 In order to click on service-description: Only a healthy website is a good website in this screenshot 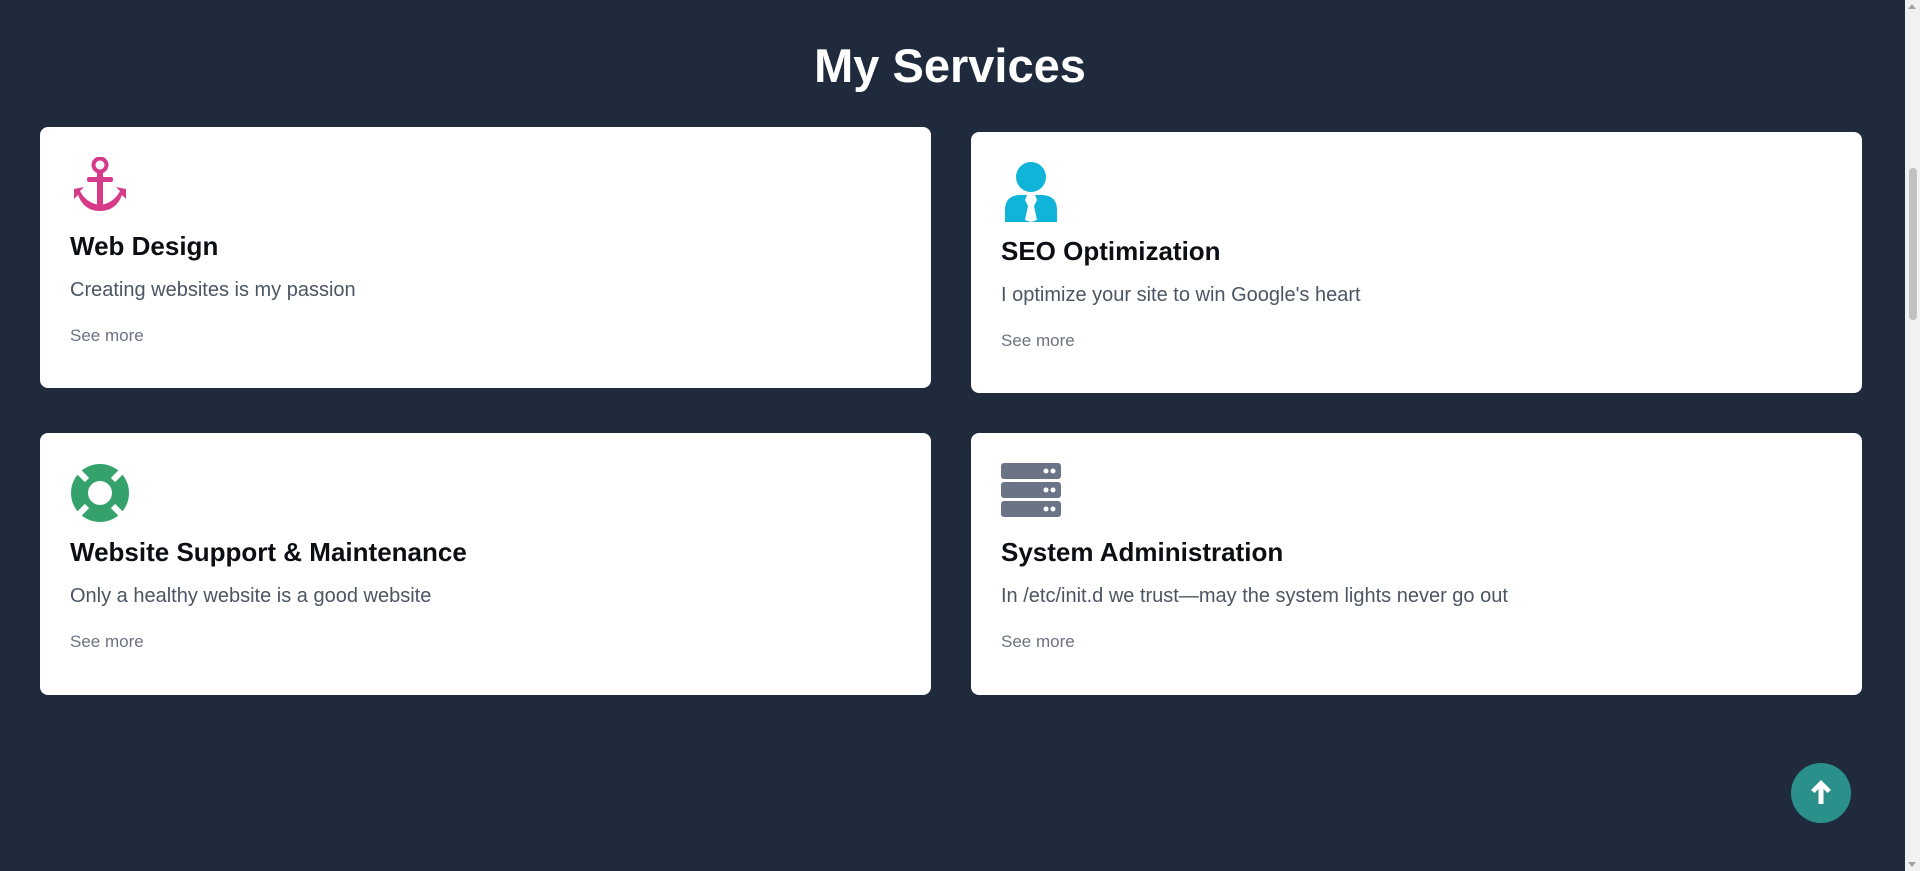, I will do `click(251, 596)`.